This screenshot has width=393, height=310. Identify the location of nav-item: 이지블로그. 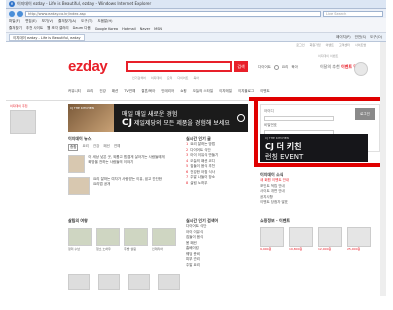
(246, 91).